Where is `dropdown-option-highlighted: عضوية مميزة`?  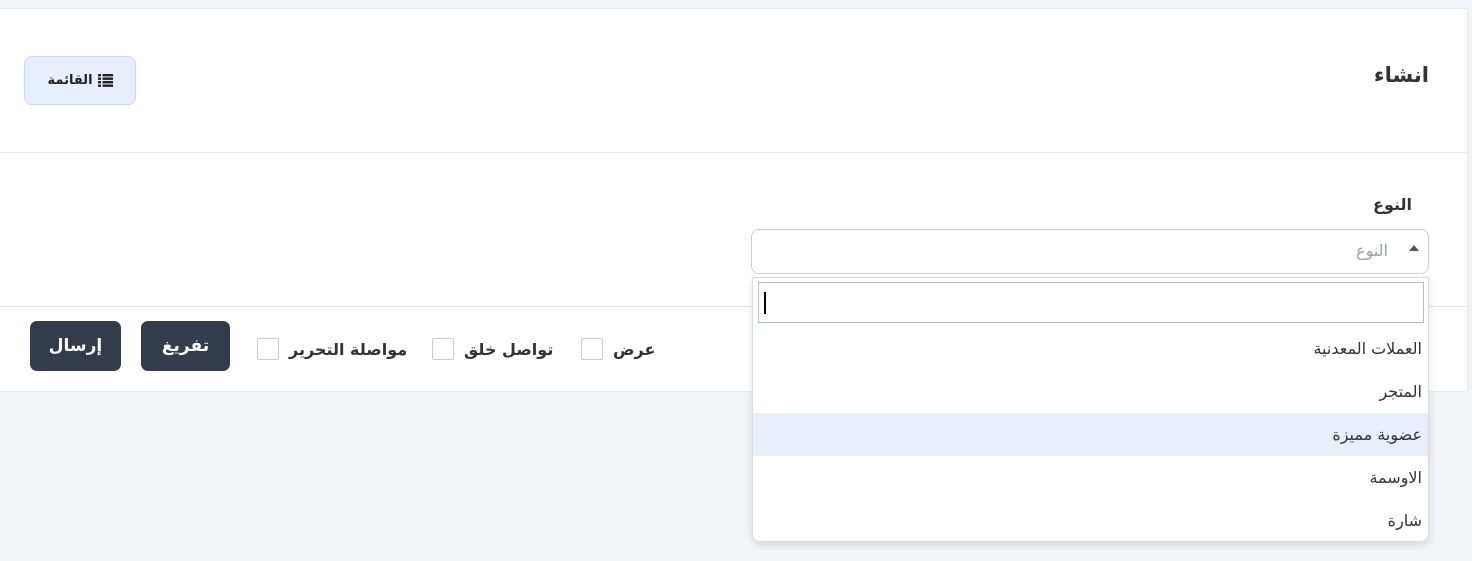 dropdown-option-highlighted: عضوية مميزة is located at coordinates (1090, 434).